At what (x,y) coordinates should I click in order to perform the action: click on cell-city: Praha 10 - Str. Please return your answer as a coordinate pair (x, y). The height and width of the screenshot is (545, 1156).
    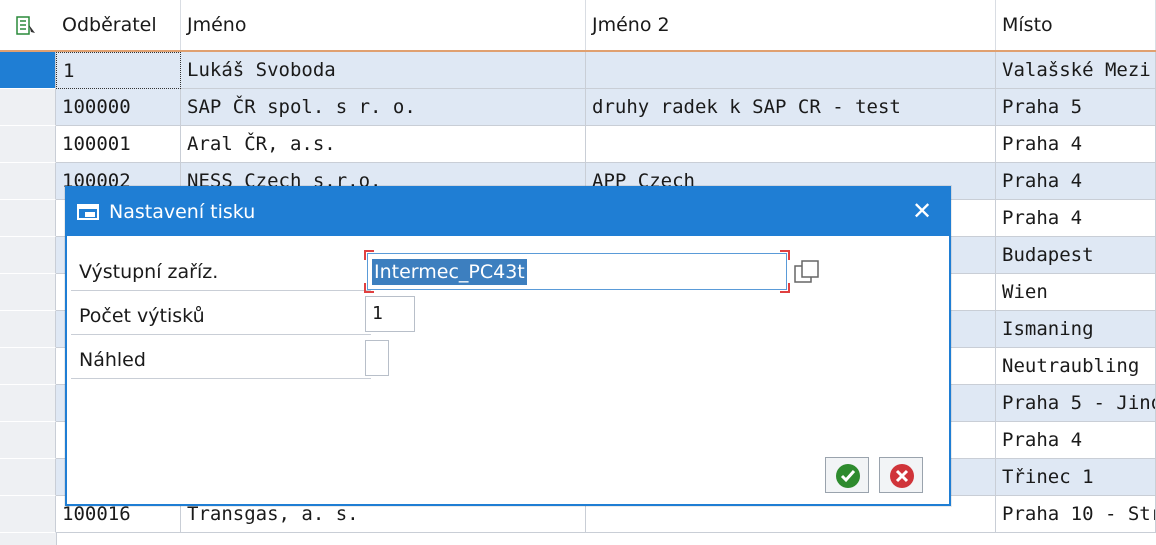
    Looking at the image, I should click on (1076, 514).